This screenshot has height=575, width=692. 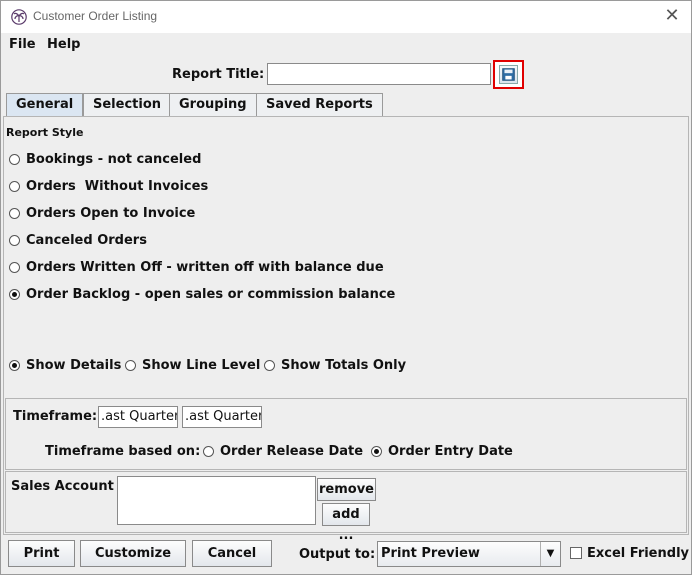 I want to click on palm-icon, so click(x=19, y=17).